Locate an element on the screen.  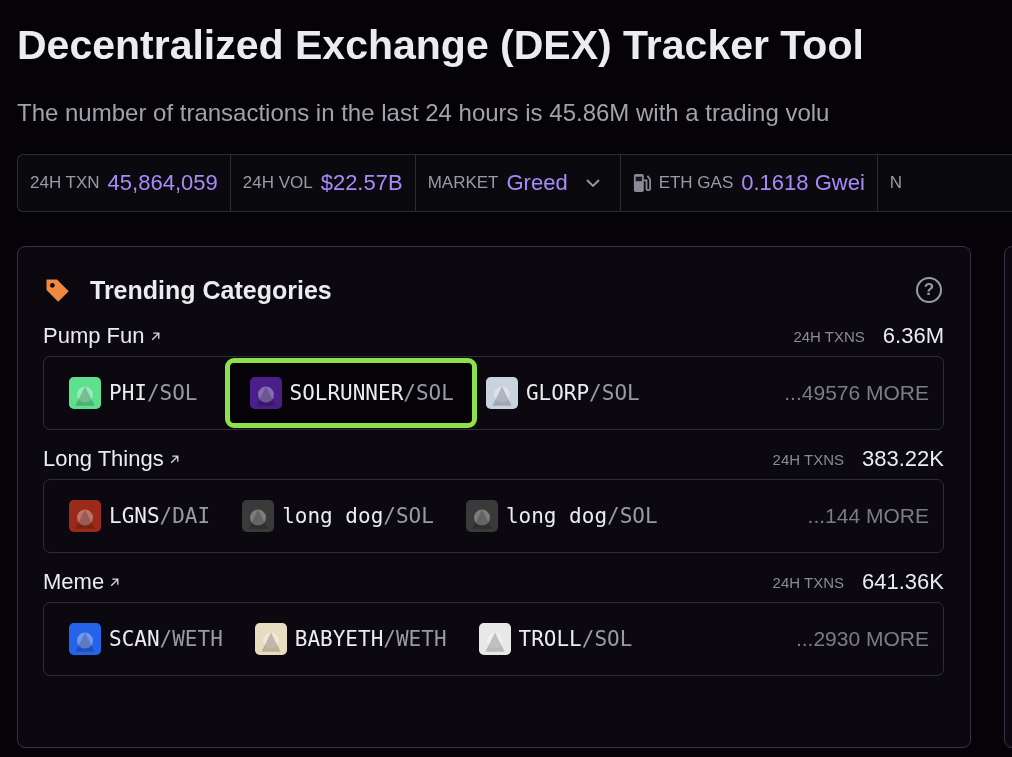
pair-chip: SCAN/WETH is located at coordinates (155, 639).